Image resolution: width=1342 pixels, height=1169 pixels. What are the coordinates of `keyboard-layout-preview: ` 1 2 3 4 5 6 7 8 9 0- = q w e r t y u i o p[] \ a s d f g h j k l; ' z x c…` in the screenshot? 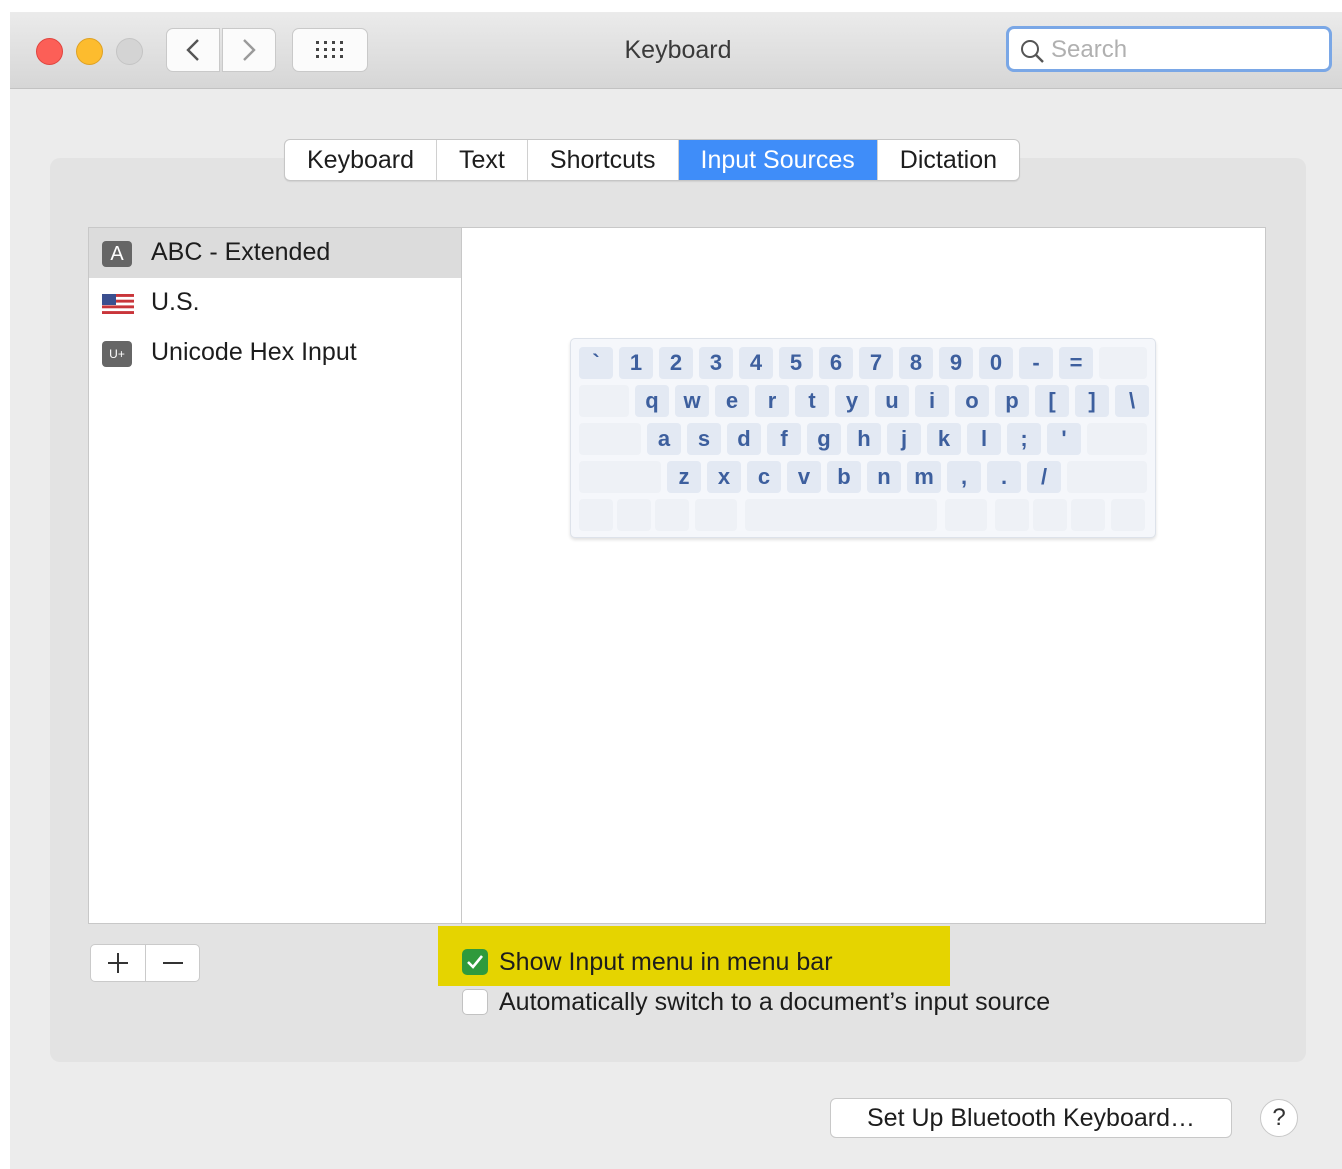 It's located at (863, 438).